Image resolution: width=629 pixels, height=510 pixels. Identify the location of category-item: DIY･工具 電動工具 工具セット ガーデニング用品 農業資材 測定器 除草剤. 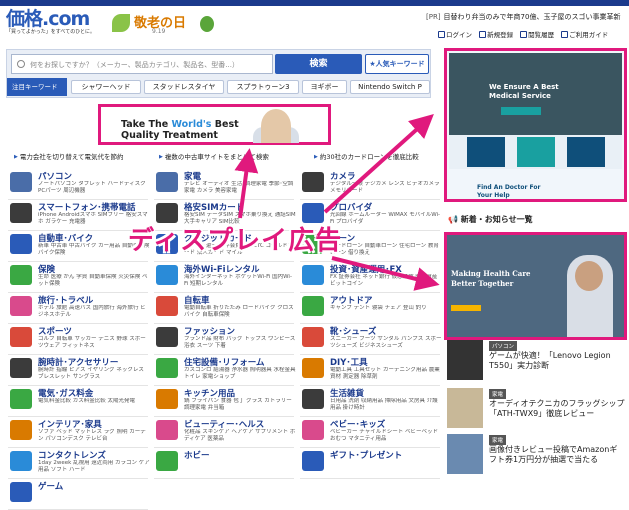
(370, 370).